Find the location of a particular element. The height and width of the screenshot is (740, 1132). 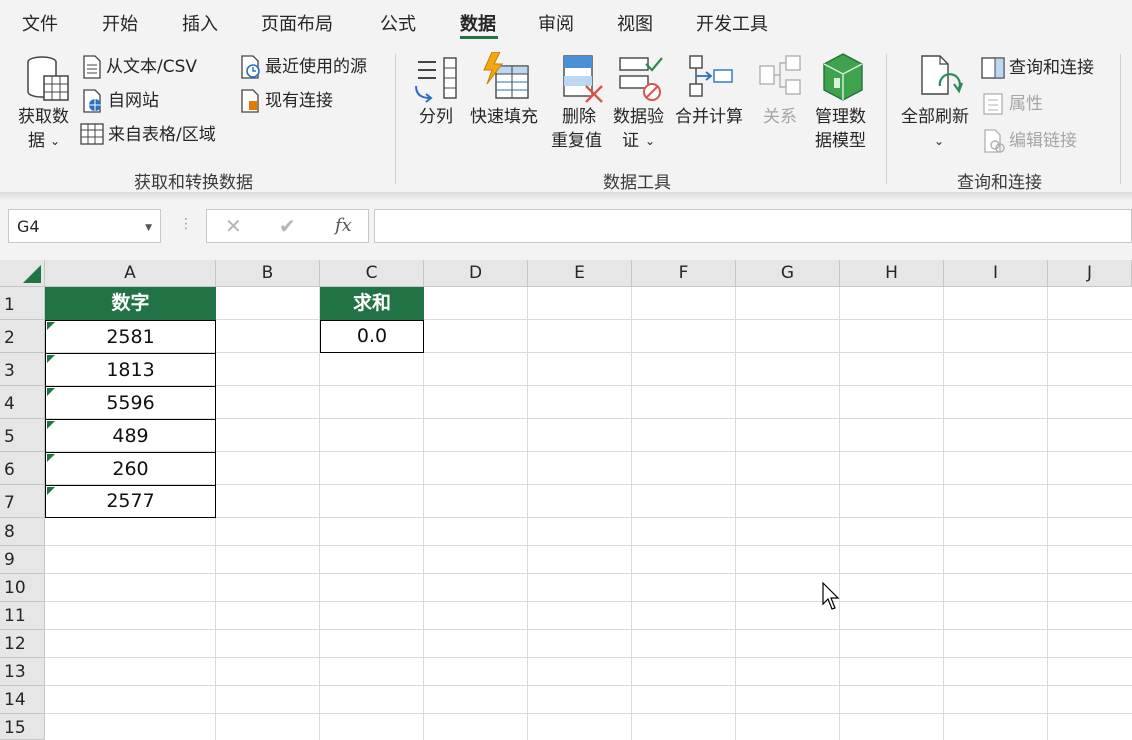

row-header-10: 10 is located at coordinates (22, 588).